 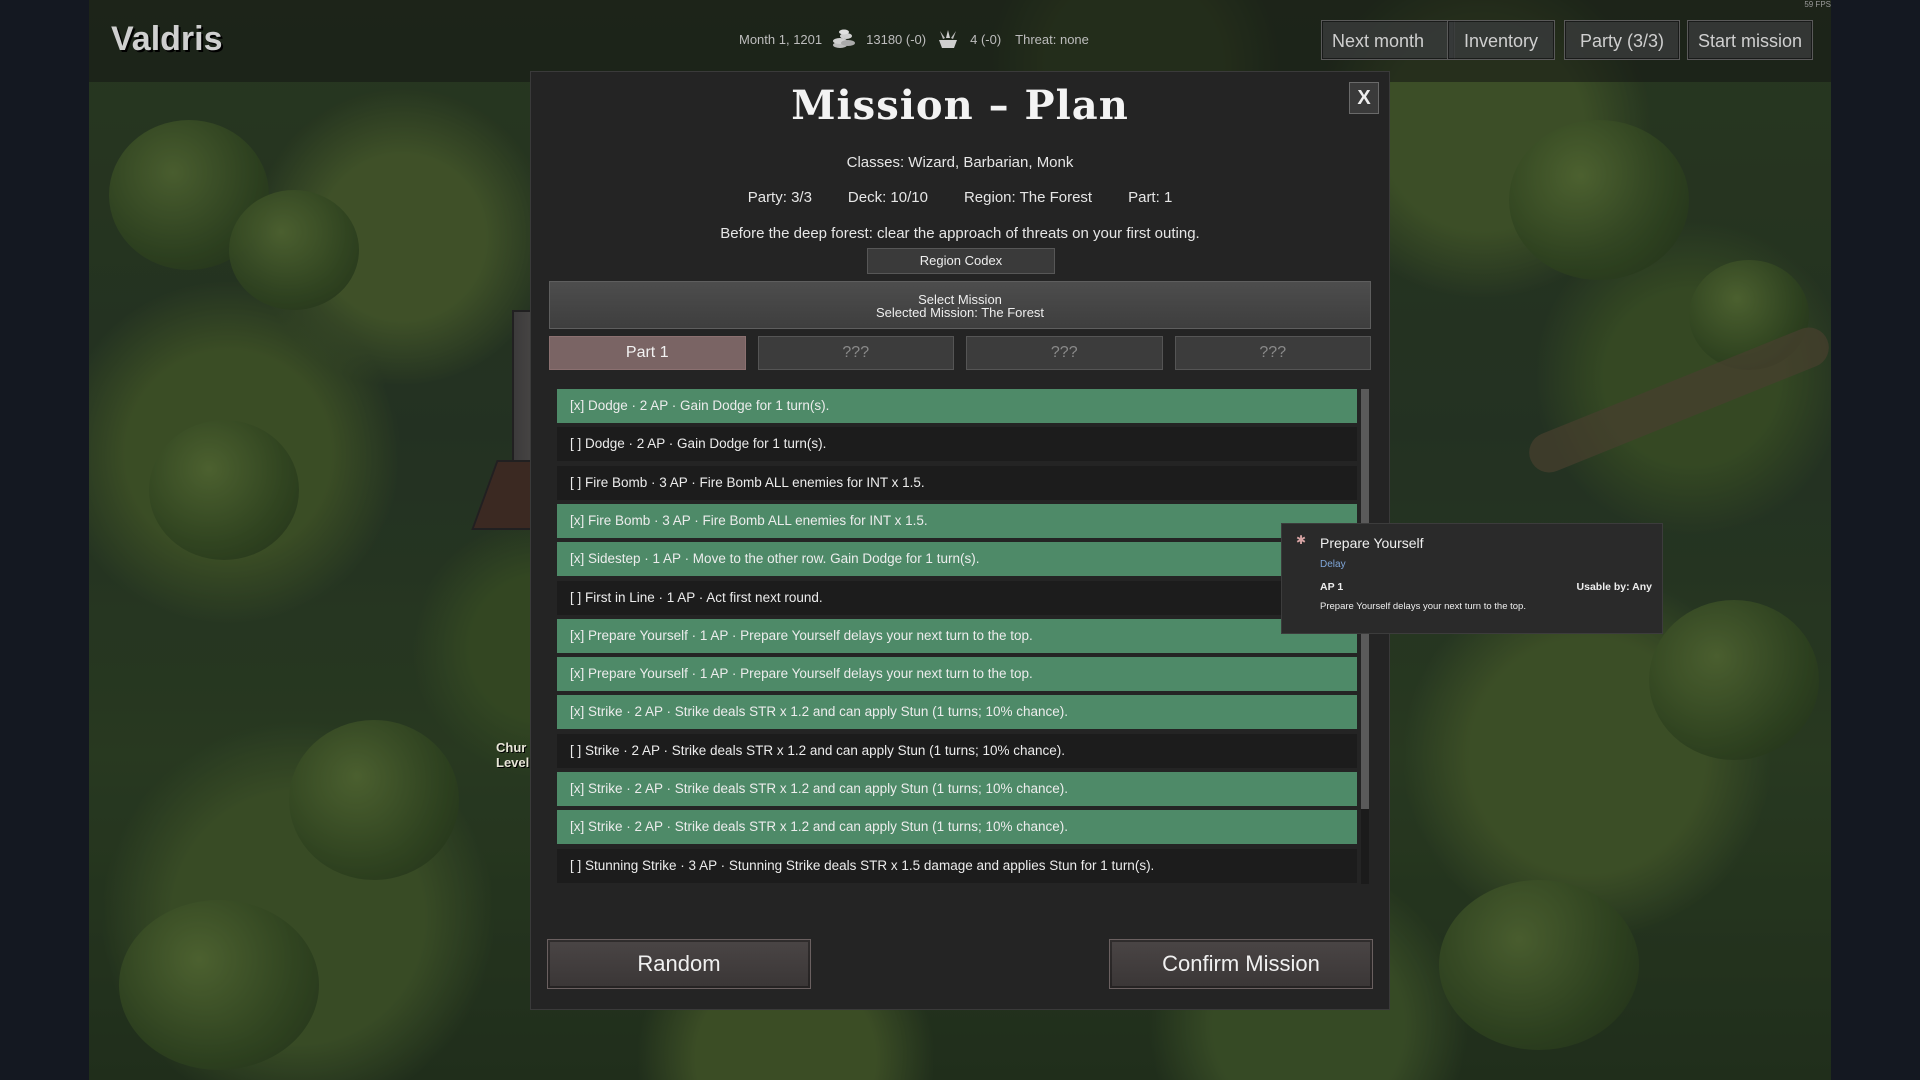 I want to click on selected-mission-label: Selected Mission: The Forest, so click(x=960, y=312).